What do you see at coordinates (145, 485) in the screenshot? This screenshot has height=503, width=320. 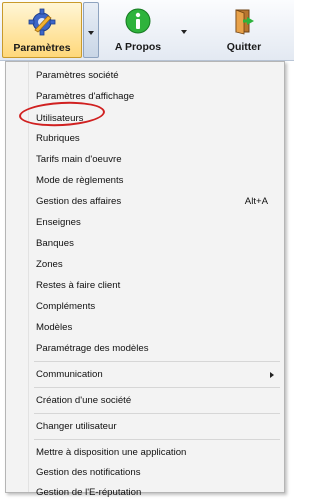 I see `menu-item-gestion-e-reputation: Gestion de l'E-réputation` at bounding box center [145, 485].